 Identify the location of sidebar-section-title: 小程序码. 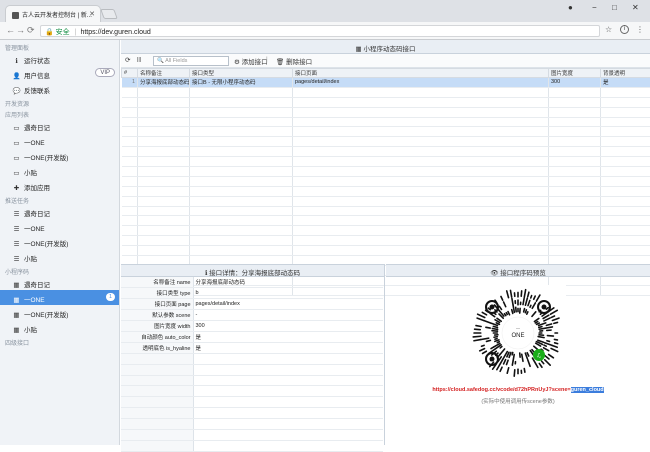
(59, 269).